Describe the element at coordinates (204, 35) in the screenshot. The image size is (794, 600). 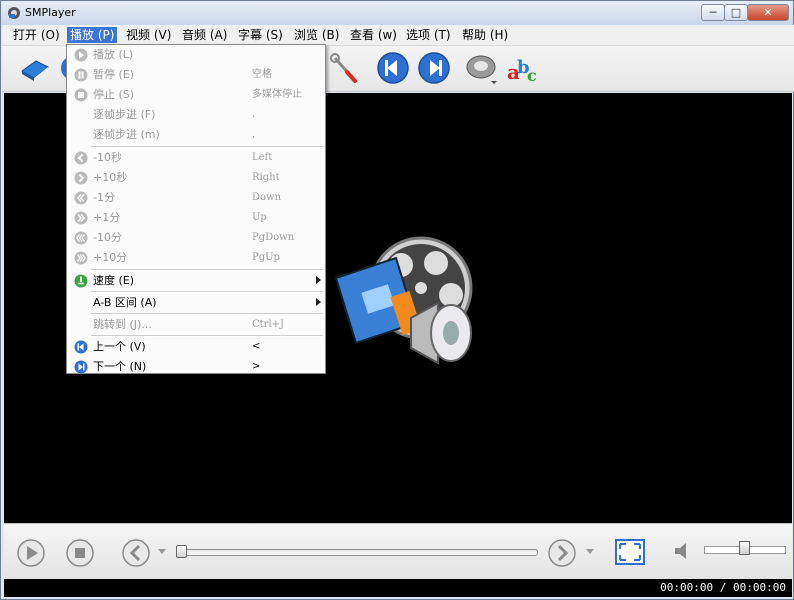
I see `menu-audio: 音频 (A)` at that location.